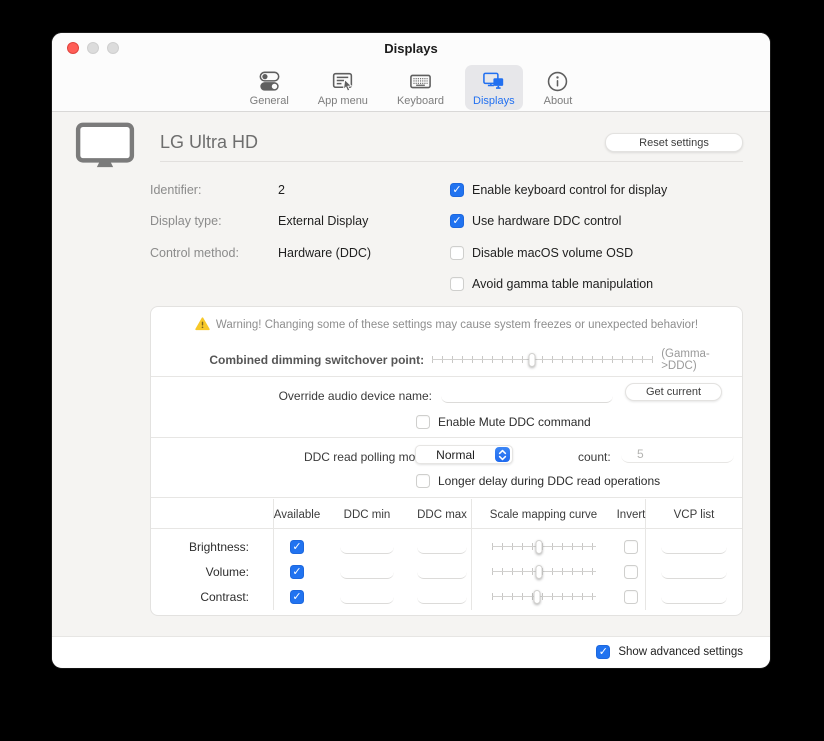 The width and height of the screenshot is (824, 741). Describe the element at coordinates (297, 547) in the screenshot. I see `brightness-available-checkbox` at that location.